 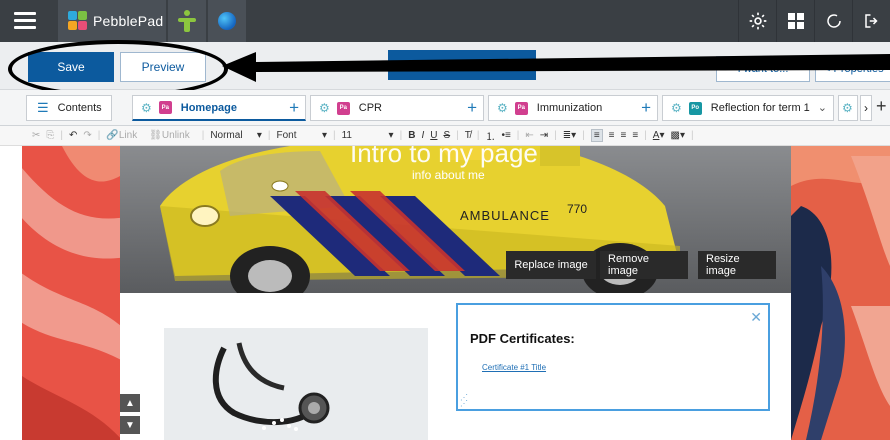 I want to click on history-button, so click(x=833, y=21).